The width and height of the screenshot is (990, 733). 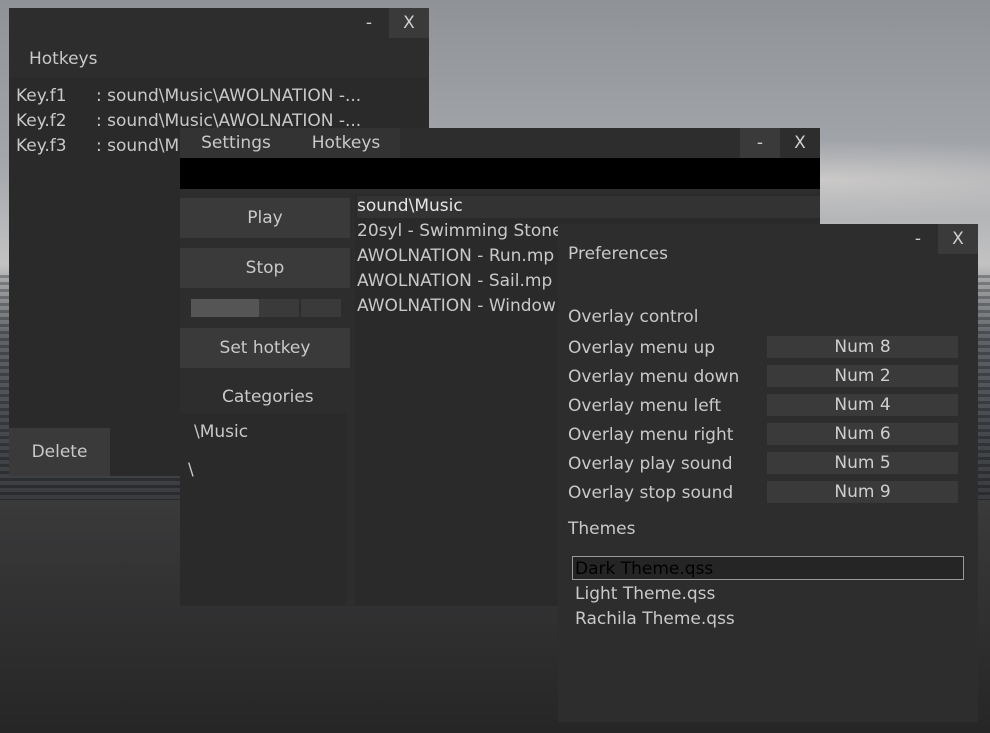 I want to click on hotkeys-minimize-button: -, so click(x=369, y=23).